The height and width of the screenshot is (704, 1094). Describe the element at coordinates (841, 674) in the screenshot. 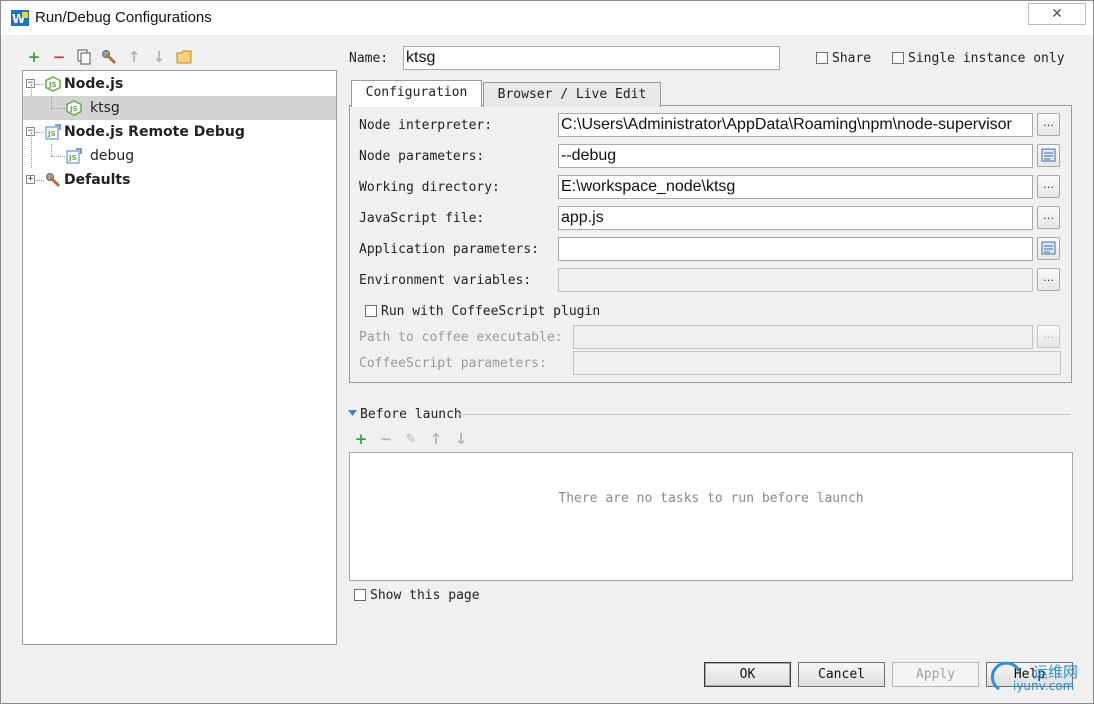

I see `cancel-button: Cancel` at that location.